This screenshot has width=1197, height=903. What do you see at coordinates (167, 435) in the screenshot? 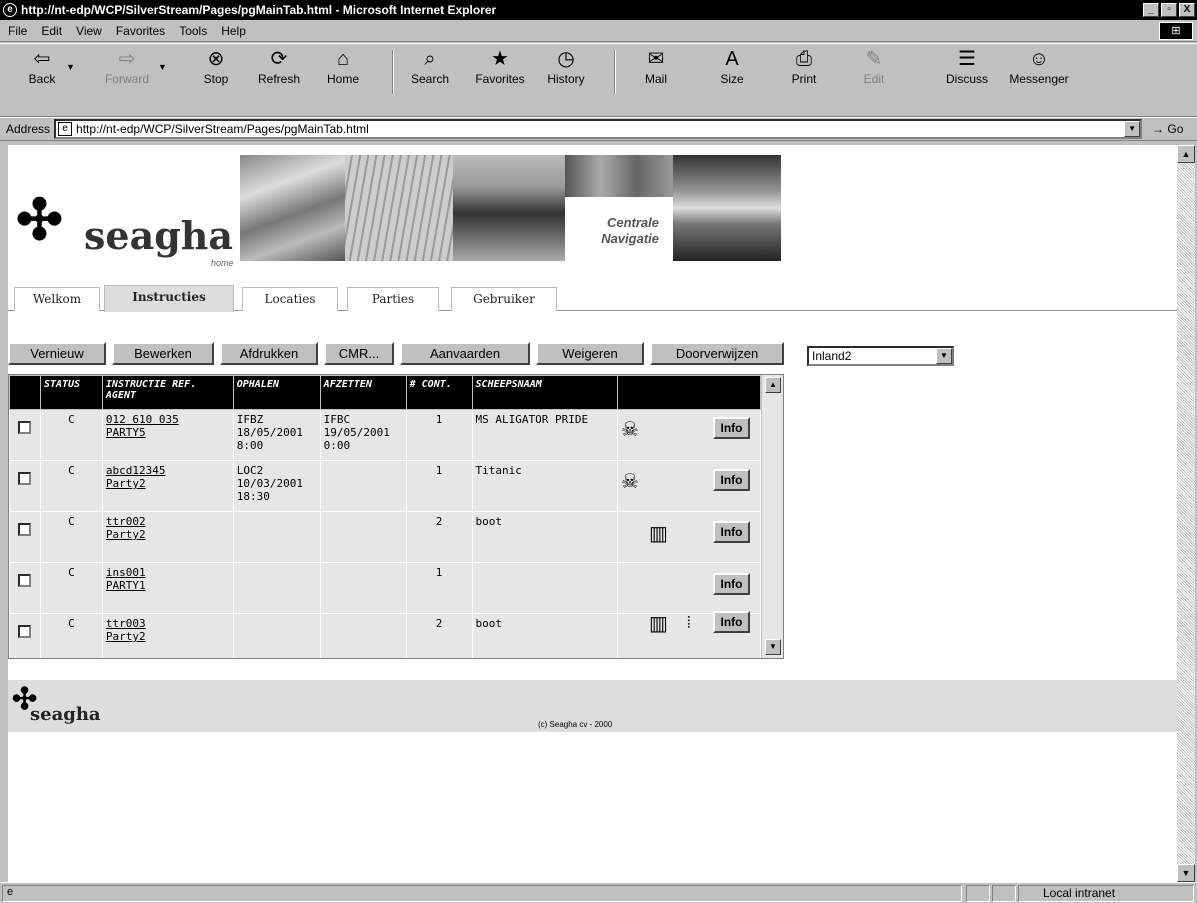
I see `ref-cell: 012 610 035 PARTY5` at bounding box center [167, 435].